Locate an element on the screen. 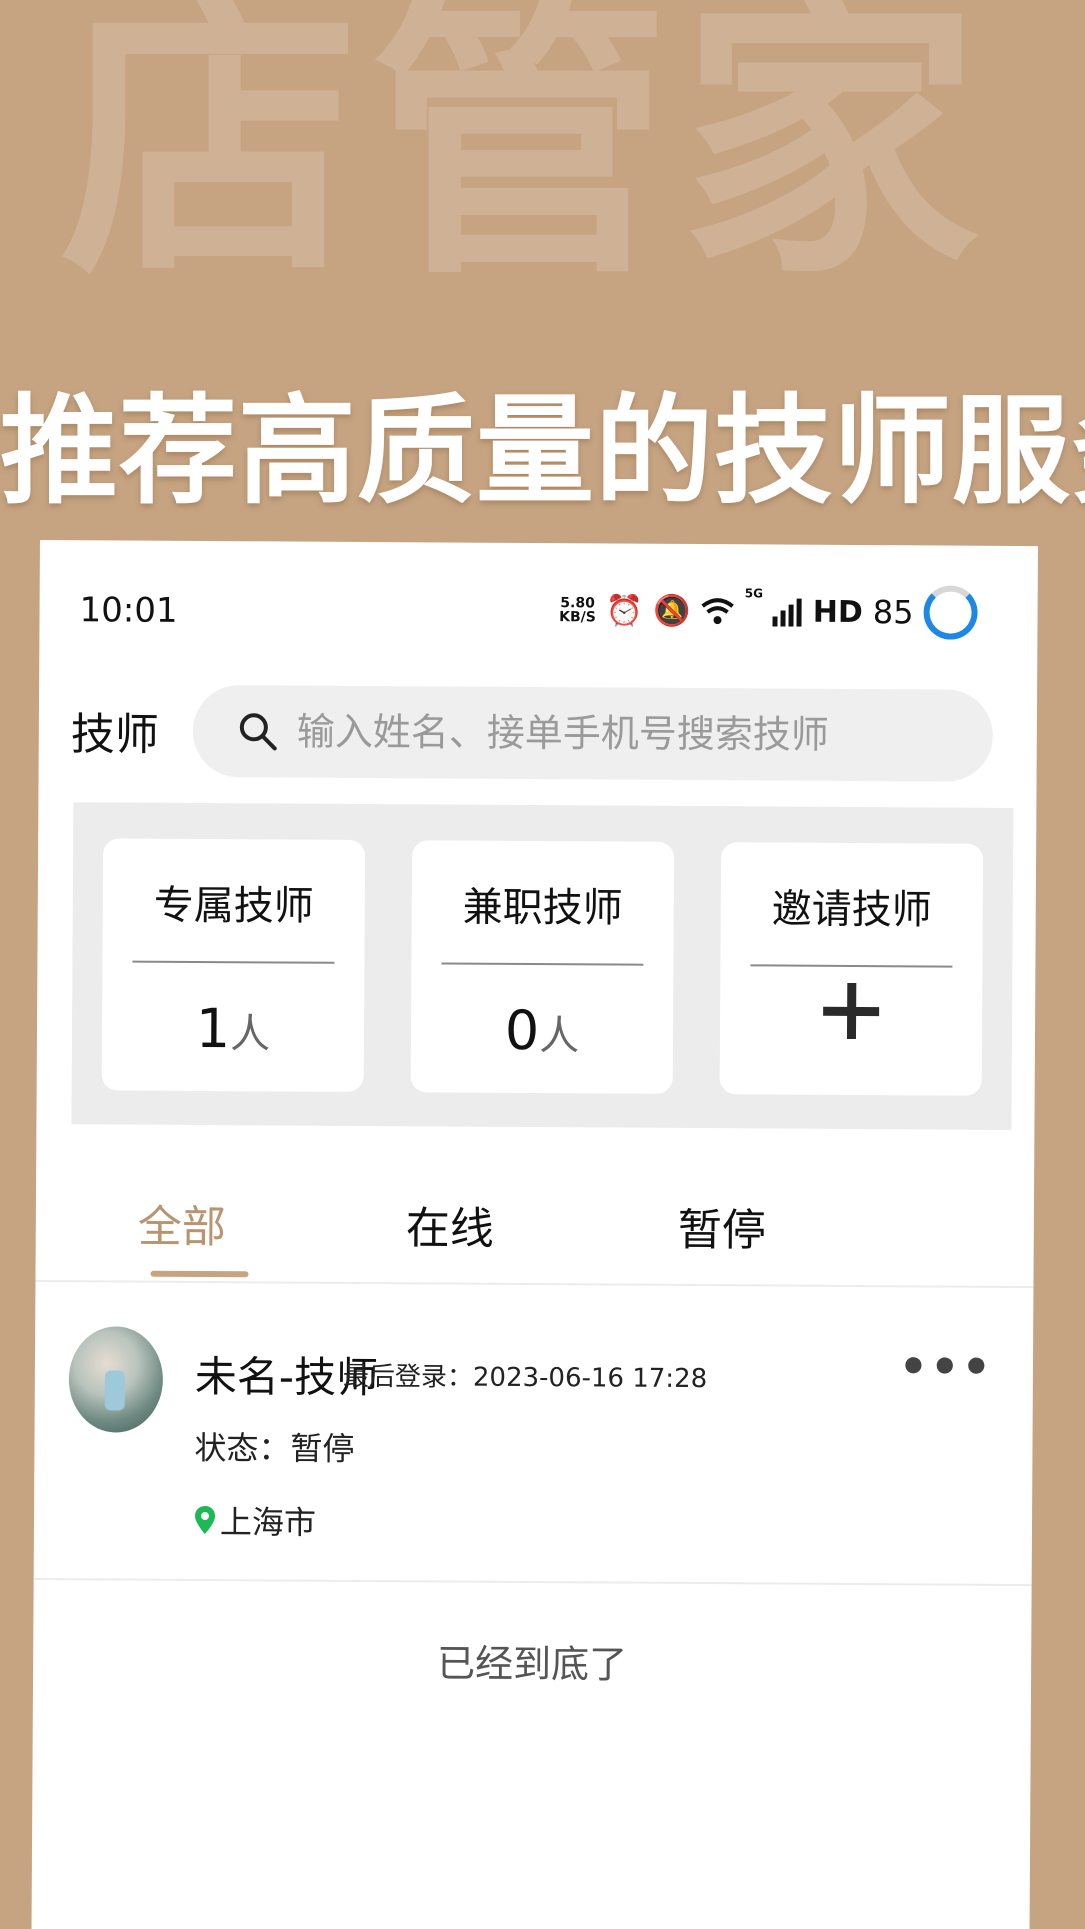 Image resolution: width=1085 pixels, height=1929 pixels. part-time-technician-card: 兼职技师 0人 is located at coordinates (542, 967).